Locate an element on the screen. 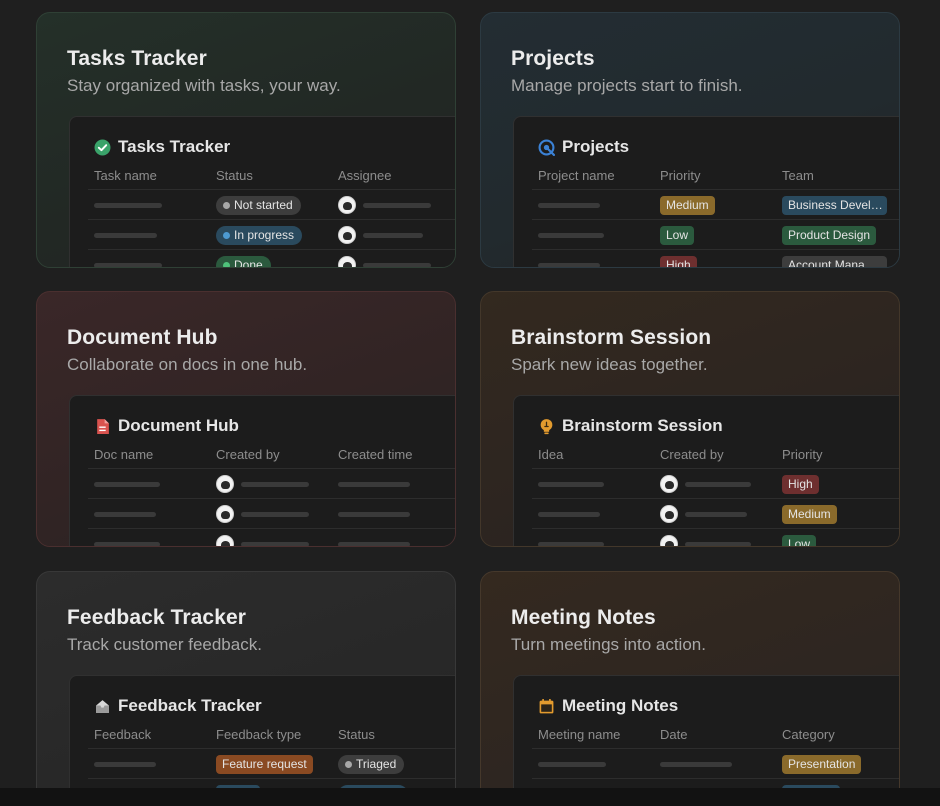 This screenshot has height=806, width=940. table-row: Presentation is located at coordinates (715, 763).